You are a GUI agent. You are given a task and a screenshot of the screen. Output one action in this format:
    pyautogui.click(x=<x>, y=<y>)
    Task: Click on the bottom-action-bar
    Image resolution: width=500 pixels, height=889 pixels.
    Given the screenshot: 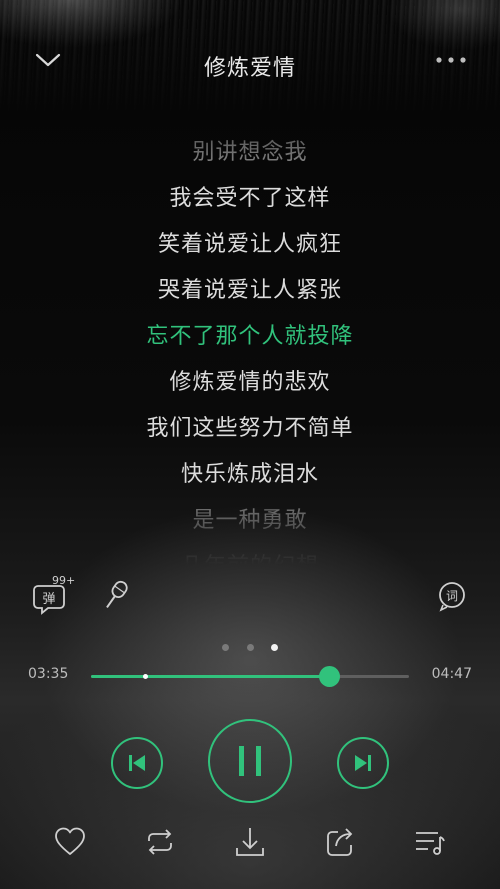 What is the action you would take?
    pyautogui.click(x=250, y=843)
    